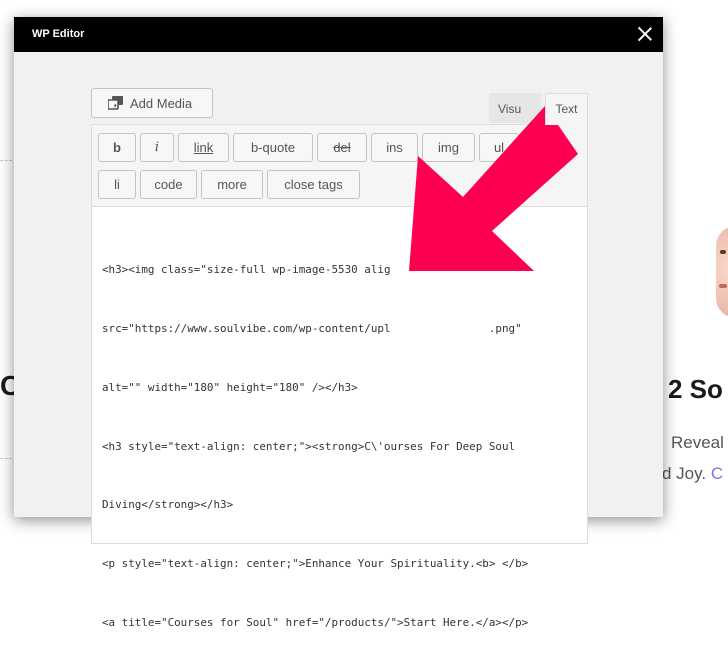 The width and height of the screenshot is (728, 672). Describe the element at coordinates (232, 184) in the screenshot. I see `more-button: more` at that location.